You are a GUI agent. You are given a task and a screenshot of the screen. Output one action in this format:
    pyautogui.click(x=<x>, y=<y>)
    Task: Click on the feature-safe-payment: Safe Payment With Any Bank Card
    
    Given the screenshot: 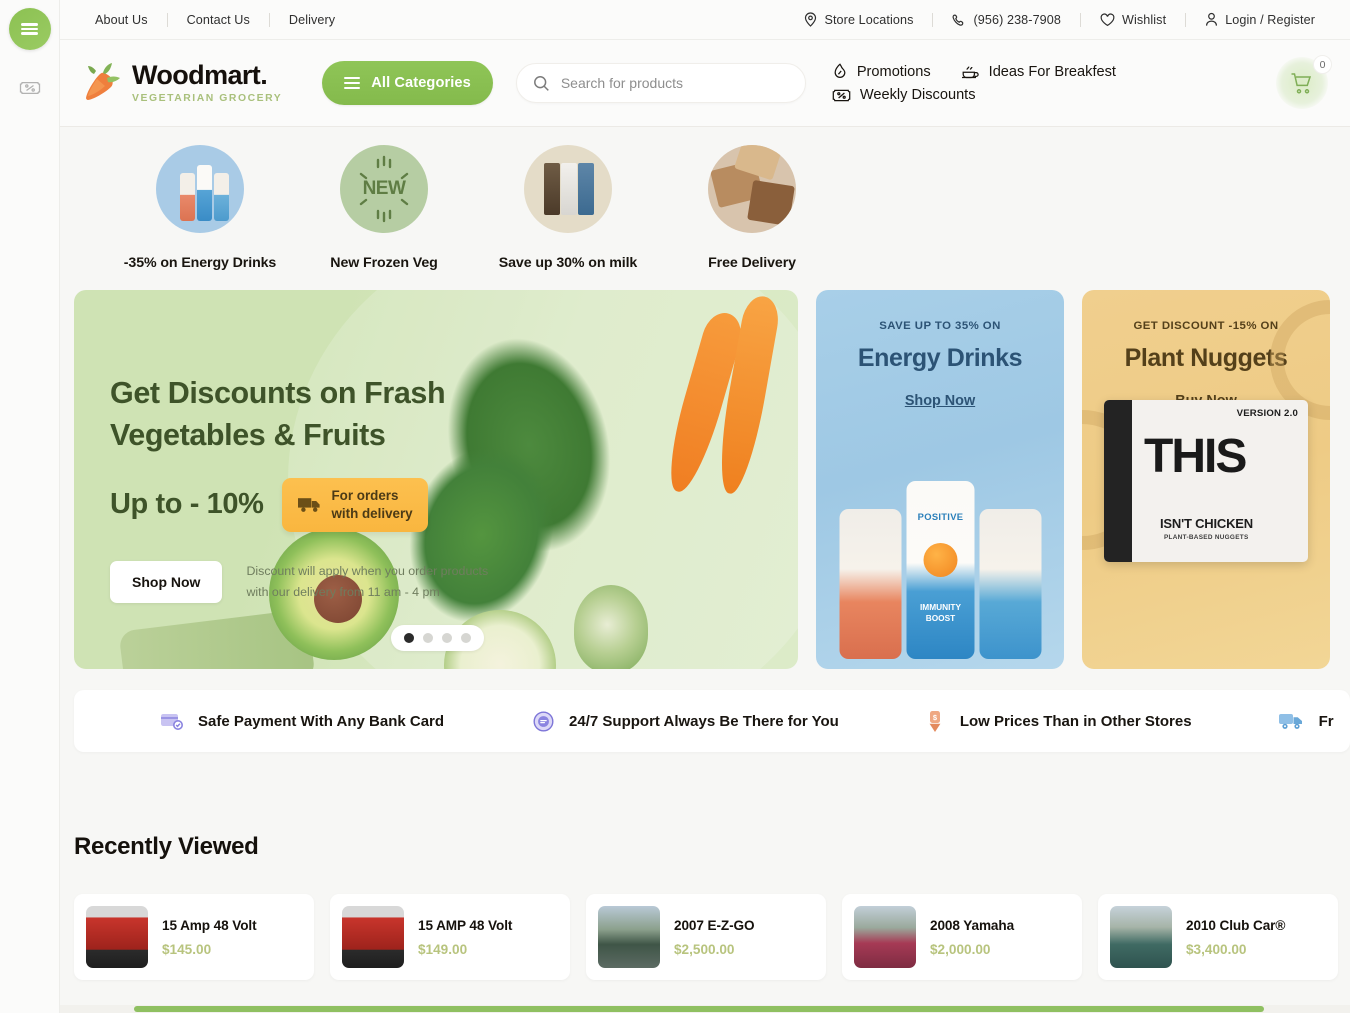 What is the action you would take?
    pyautogui.click(x=302, y=721)
    